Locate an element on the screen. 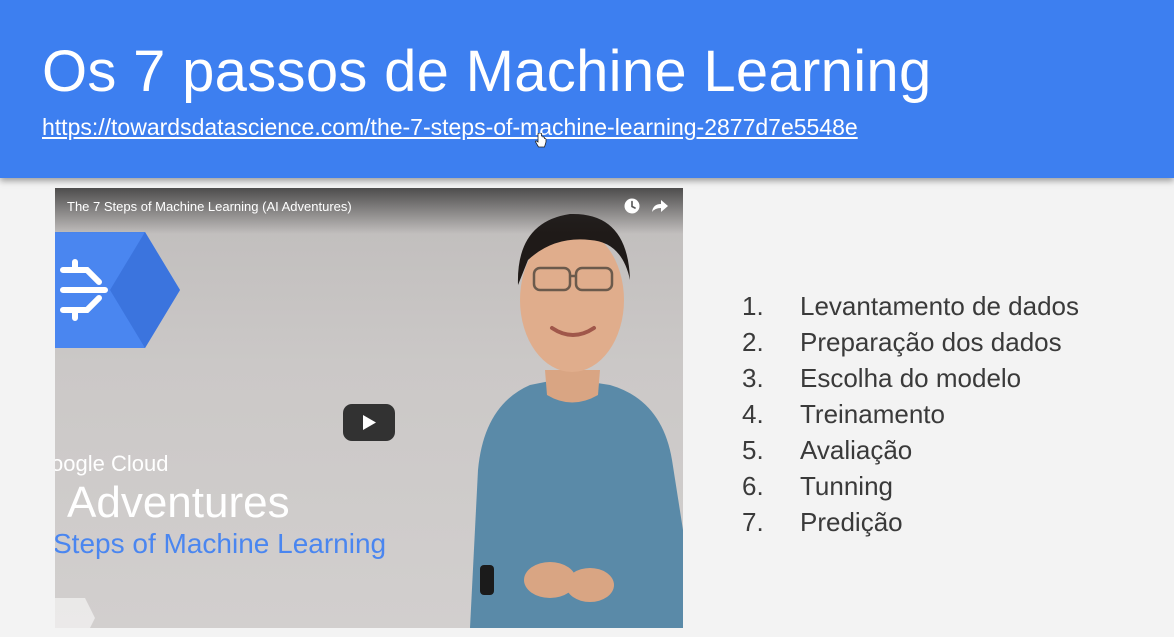  list-item: 1. Levantamento de dados is located at coordinates (910, 306).